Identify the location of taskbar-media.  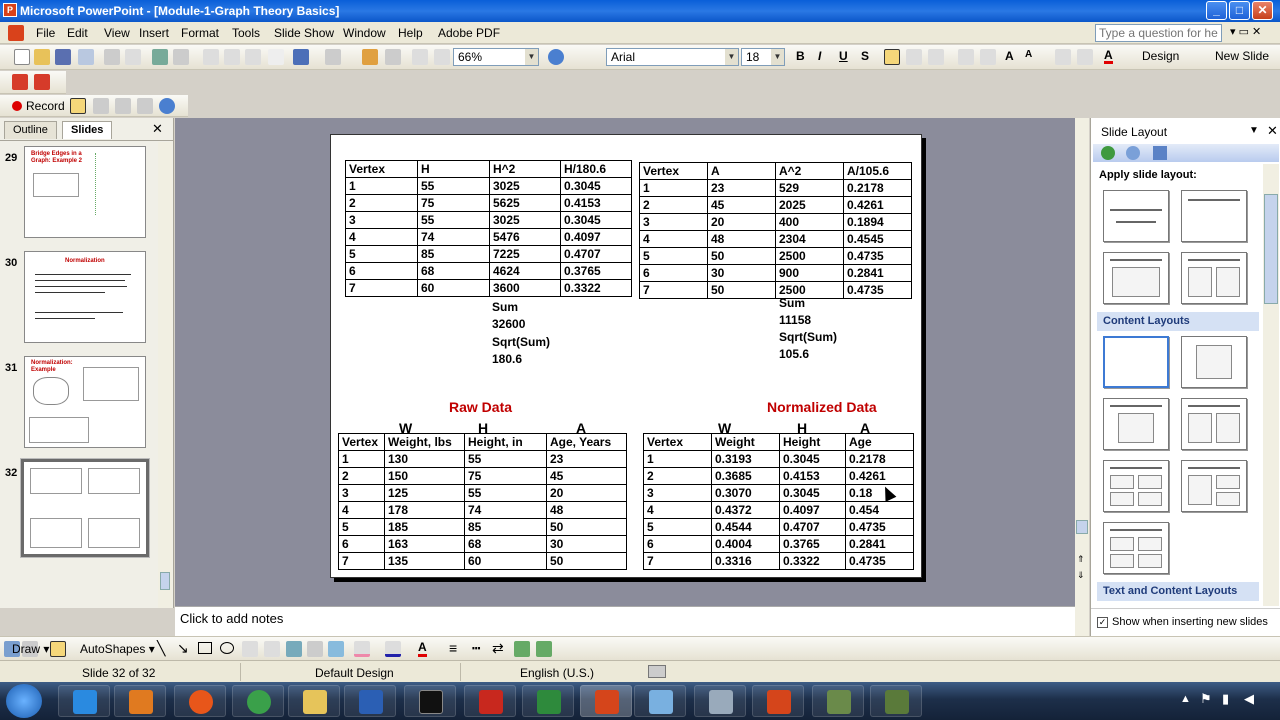
(140, 701).